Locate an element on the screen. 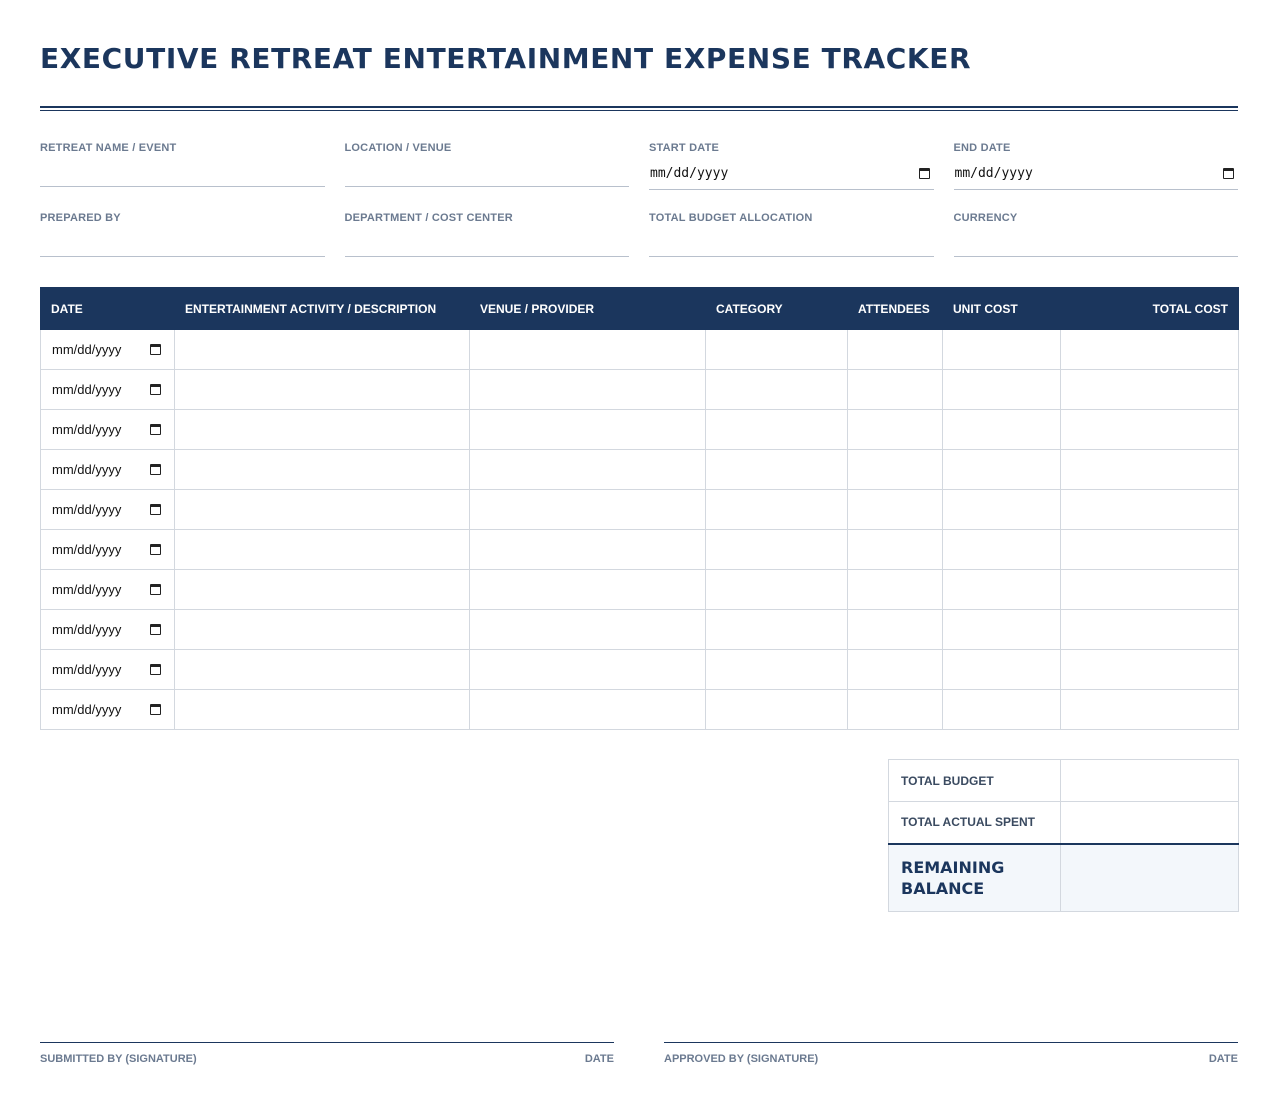 Image resolution: width=1278 pixels, height=1106 pixels. prepared-by-input is located at coordinates (182, 256).